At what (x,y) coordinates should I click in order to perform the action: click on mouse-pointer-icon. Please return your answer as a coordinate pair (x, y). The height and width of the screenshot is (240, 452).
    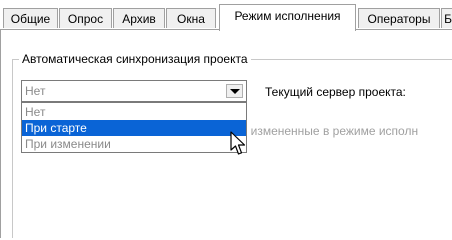
    Looking at the image, I should click on (238, 143).